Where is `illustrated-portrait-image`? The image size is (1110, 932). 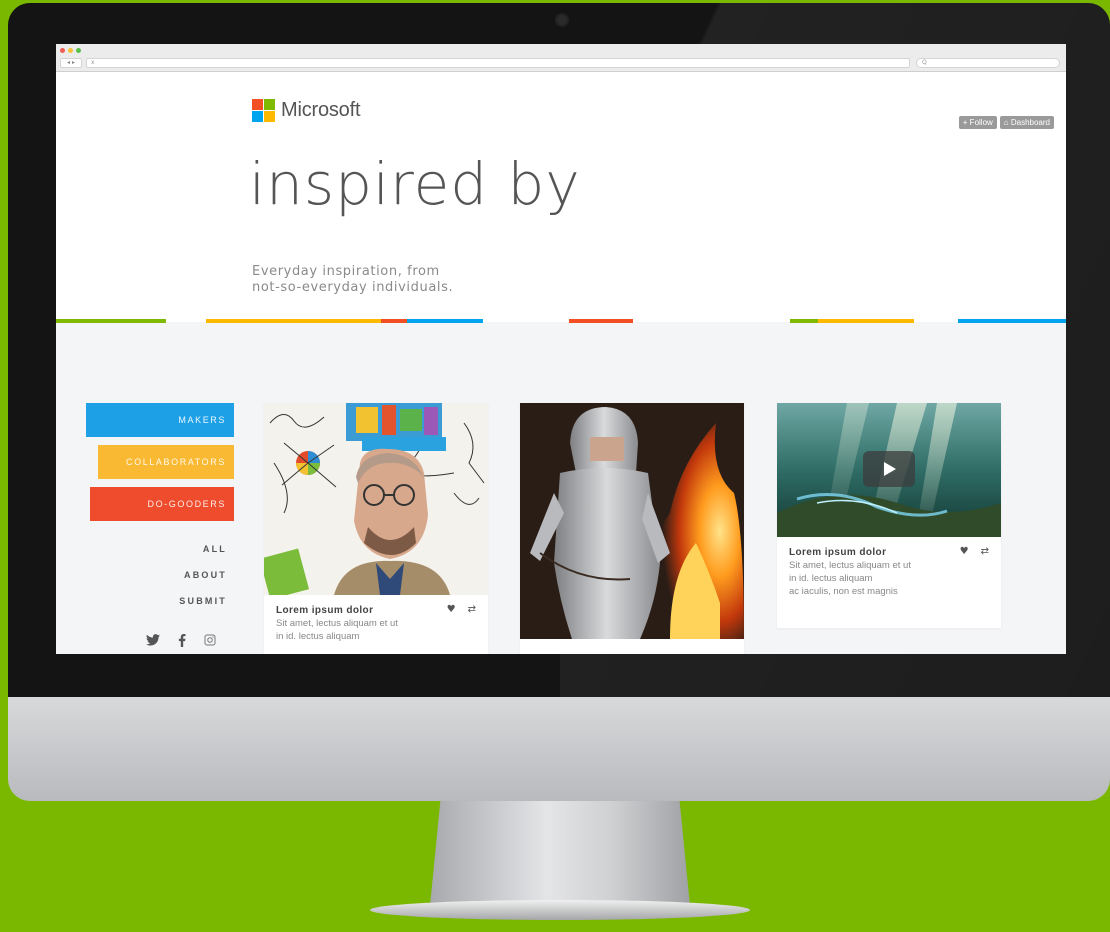
illustrated-portrait-image is located at coordinates (376, 499).